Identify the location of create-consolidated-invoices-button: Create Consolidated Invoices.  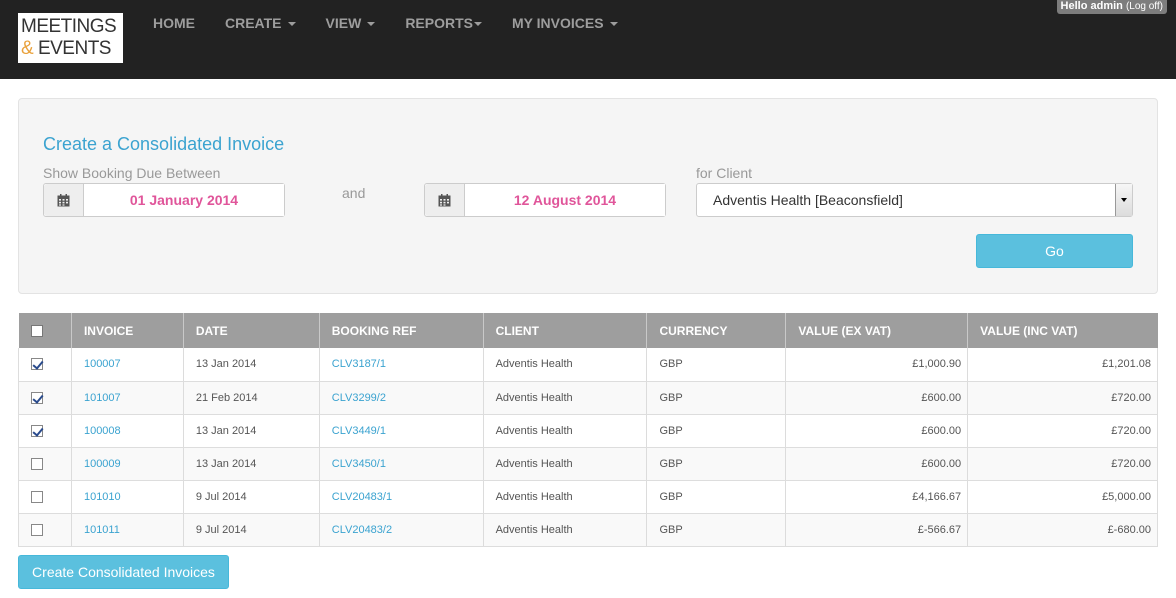
(123, 572).